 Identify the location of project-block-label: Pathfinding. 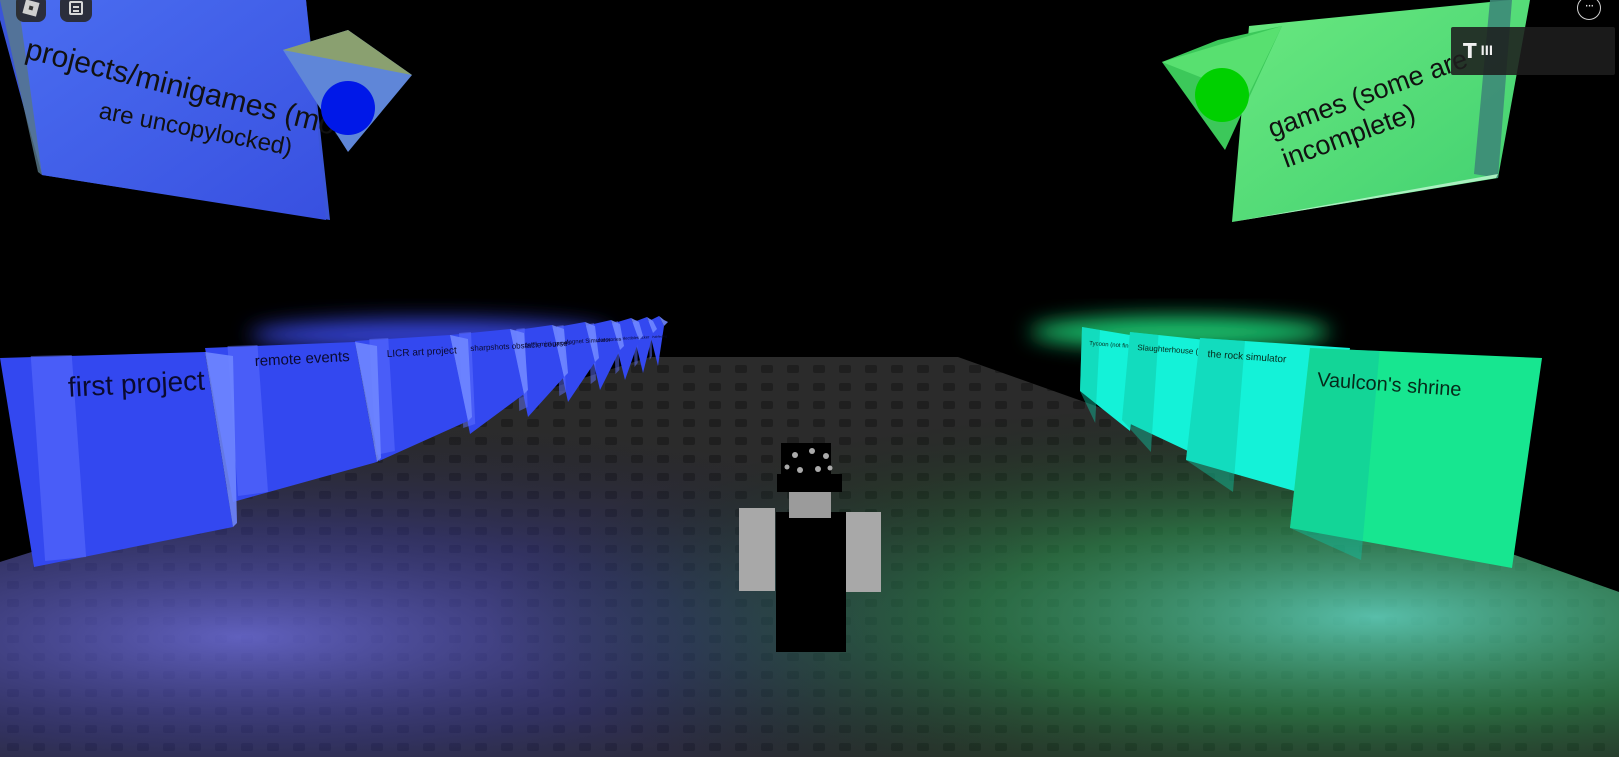
(660, 336).